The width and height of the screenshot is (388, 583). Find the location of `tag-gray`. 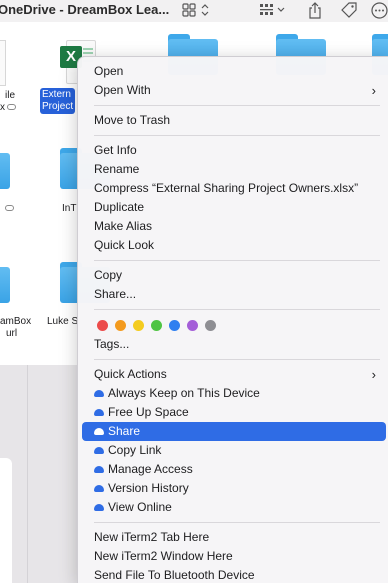

tag-gray is located at coordinates (210, 325).